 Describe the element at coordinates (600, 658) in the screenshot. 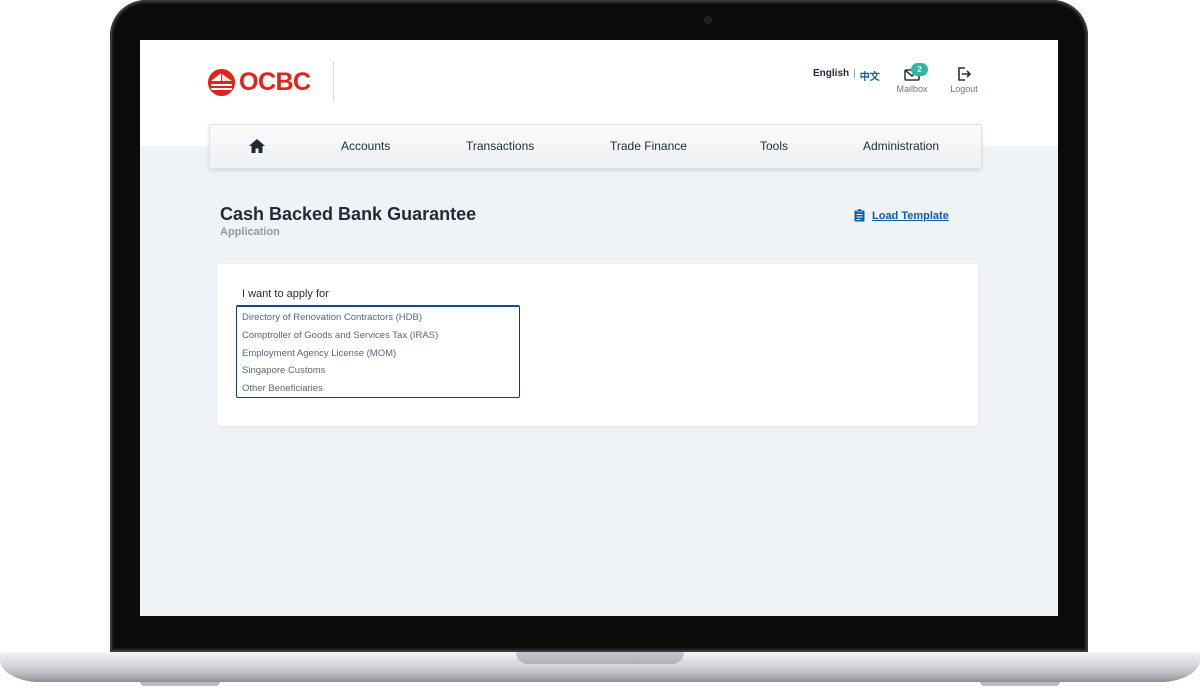

I see `laptop-notch` at that location.